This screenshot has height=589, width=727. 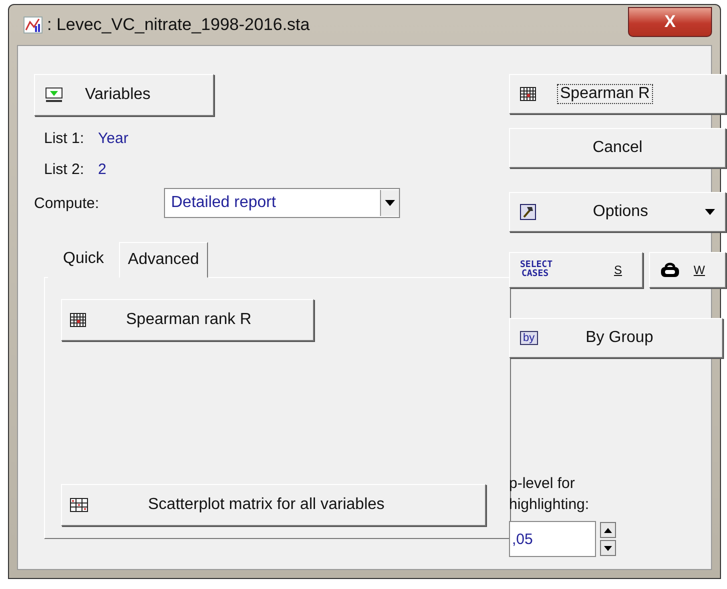 What do you see at coordinates (529, 338) in the screenshot?
I see `by-group-icon: by` at bounding box center [529, 338].